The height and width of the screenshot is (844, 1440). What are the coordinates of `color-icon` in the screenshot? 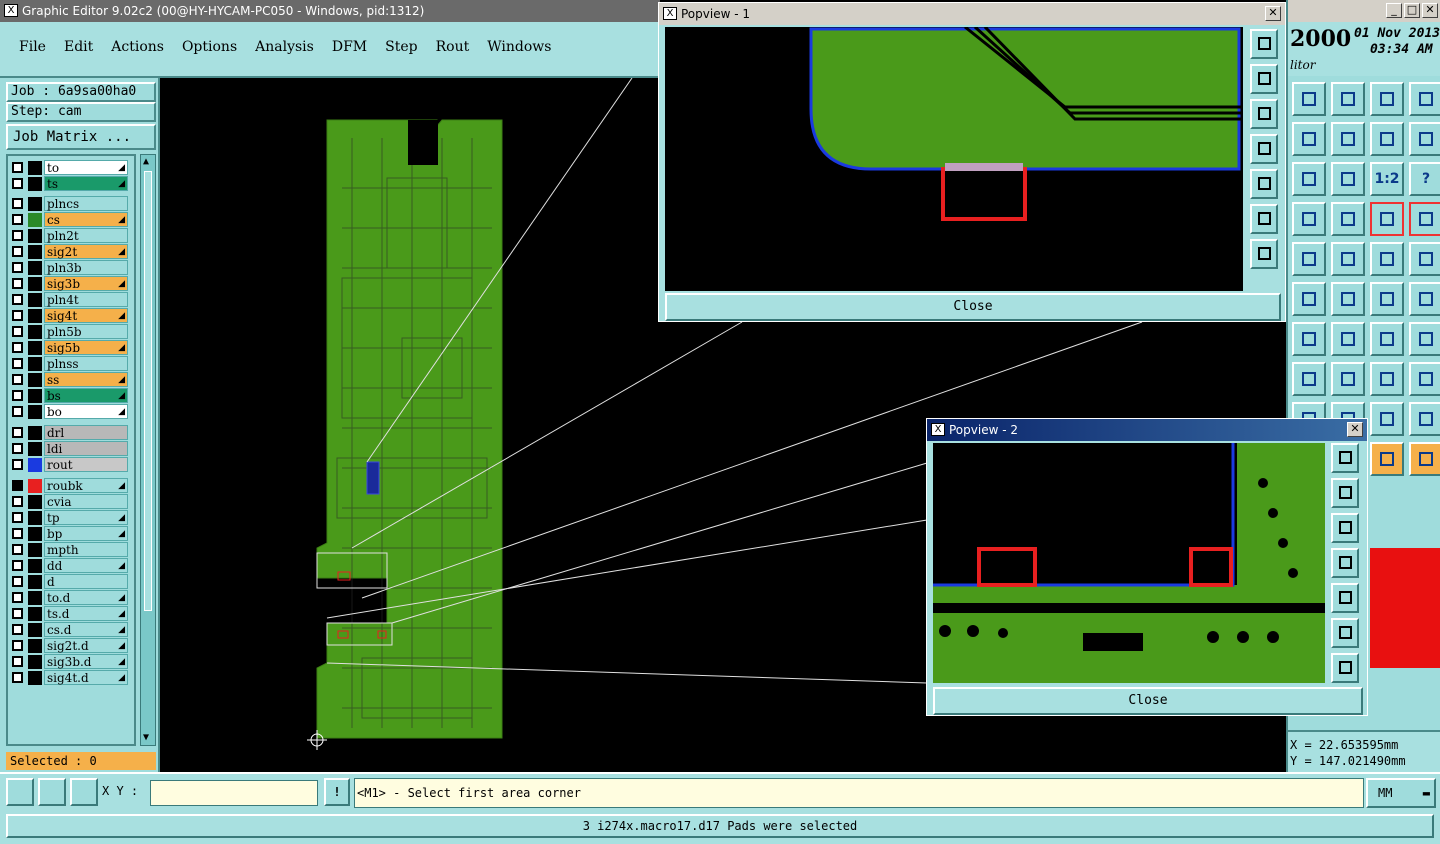 It's located at (1348, 259).